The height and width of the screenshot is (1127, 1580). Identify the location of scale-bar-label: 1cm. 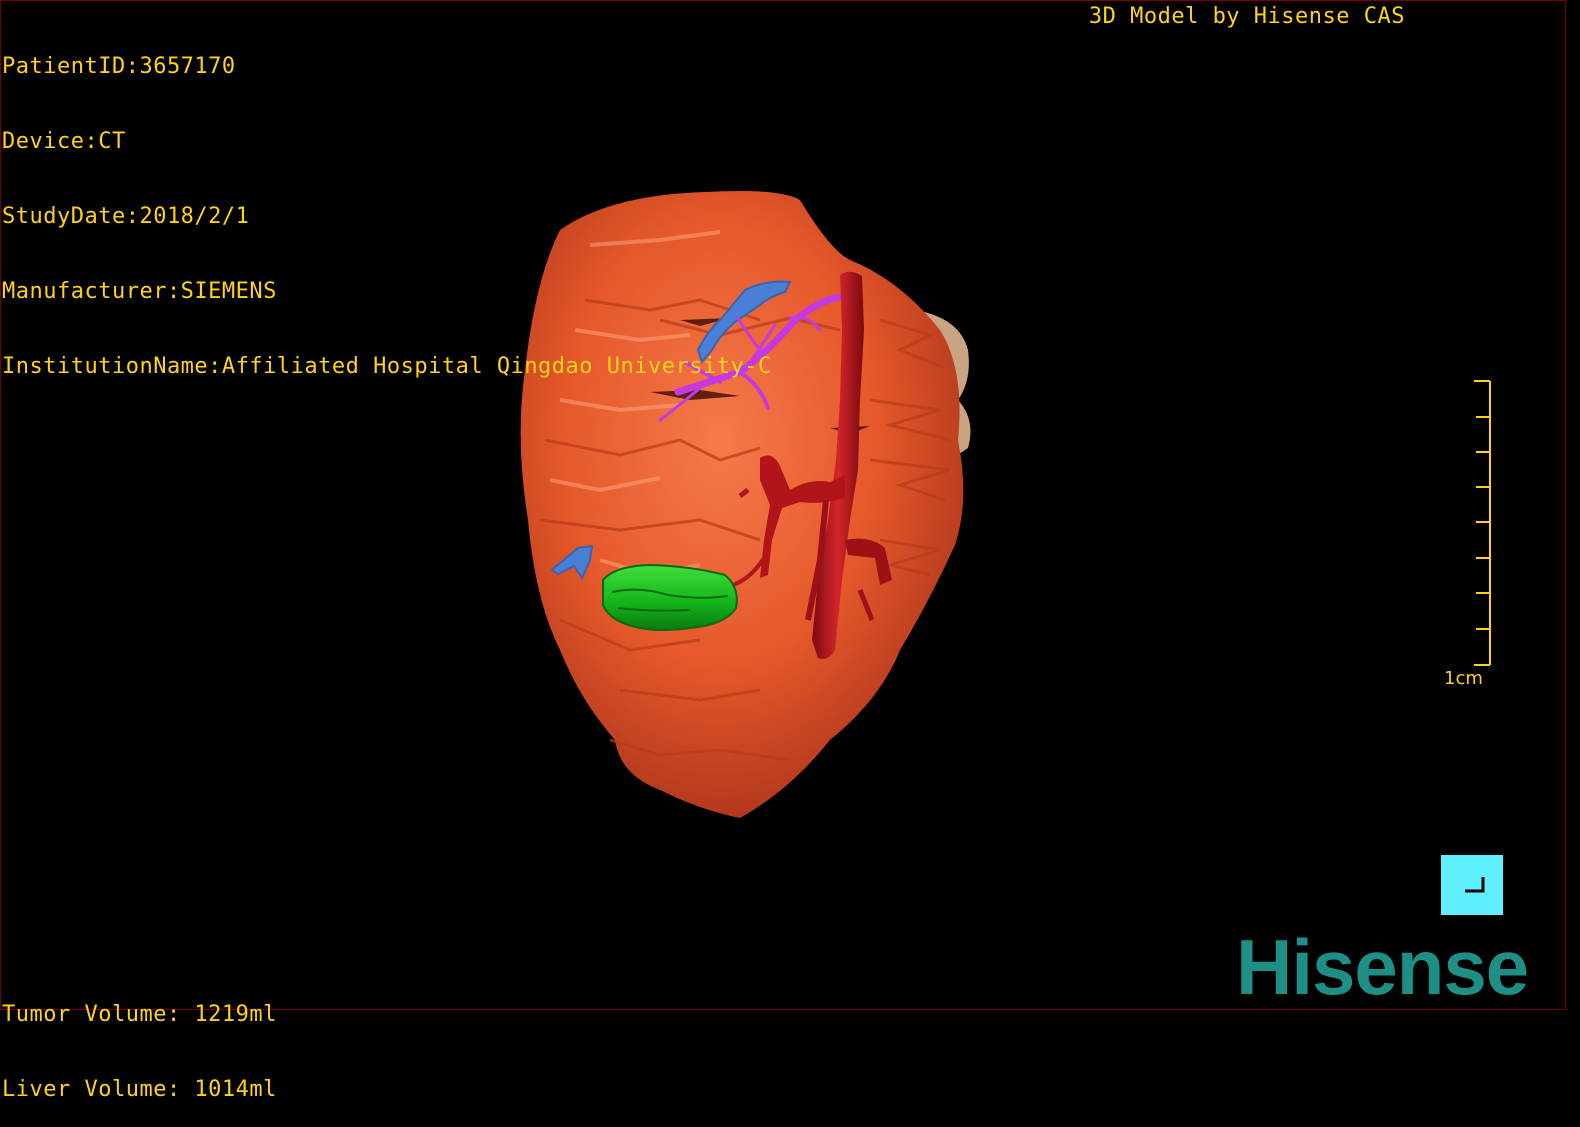
(1463, 678).